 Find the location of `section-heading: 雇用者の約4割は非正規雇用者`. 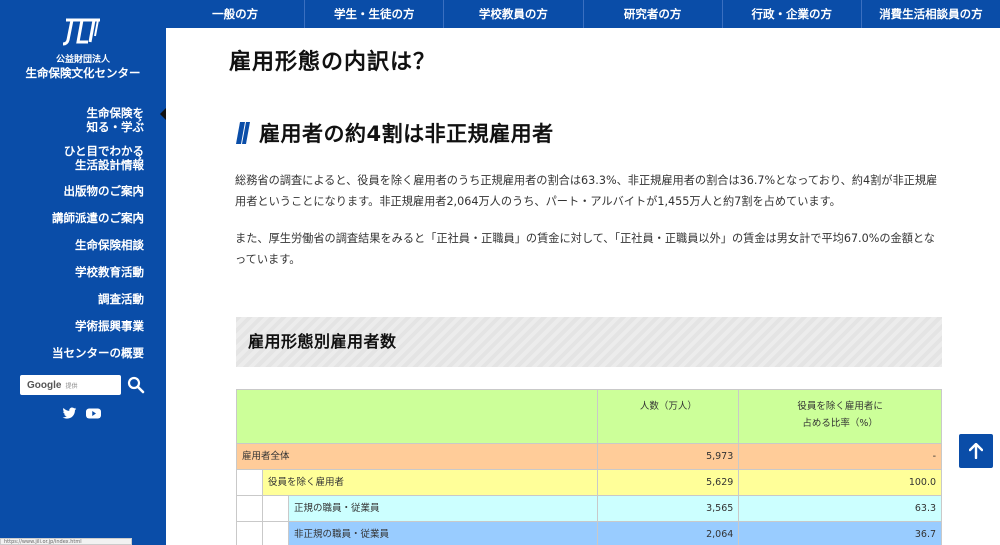

section-heading: 雇用者の約4割は非正規雇用者 is located at coordinates (395, 133).